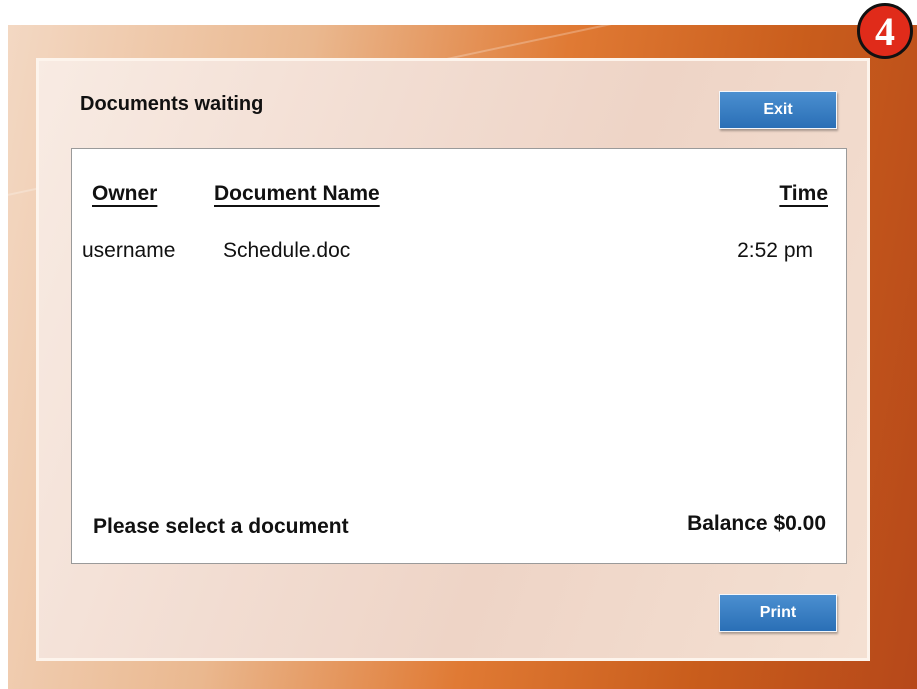  I want to click on page-title: Documents waiting, so click(172, 104).